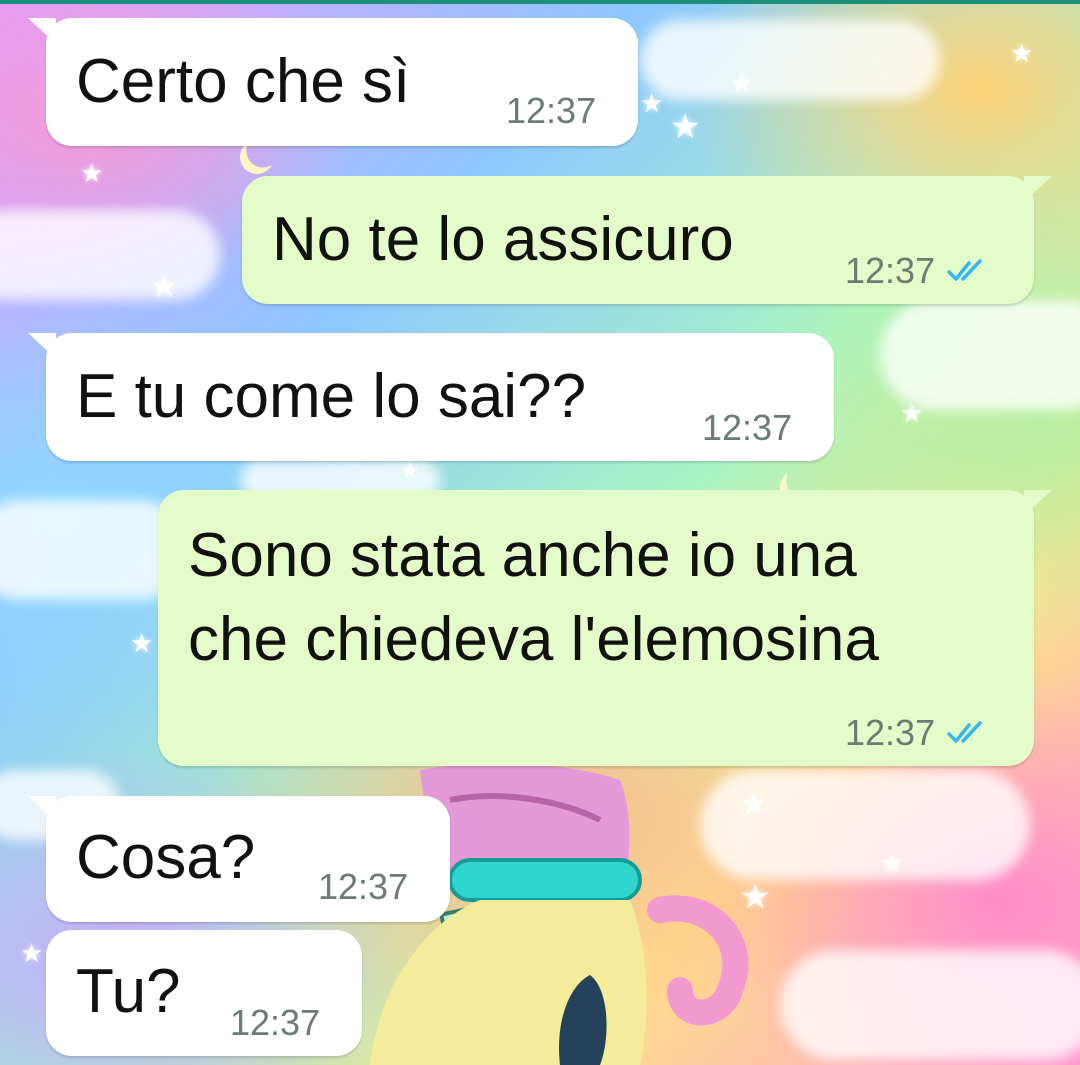  Describe the element at coordinates (166, 857) in the screenshot. I see `message-text: Cosa?` at that location.